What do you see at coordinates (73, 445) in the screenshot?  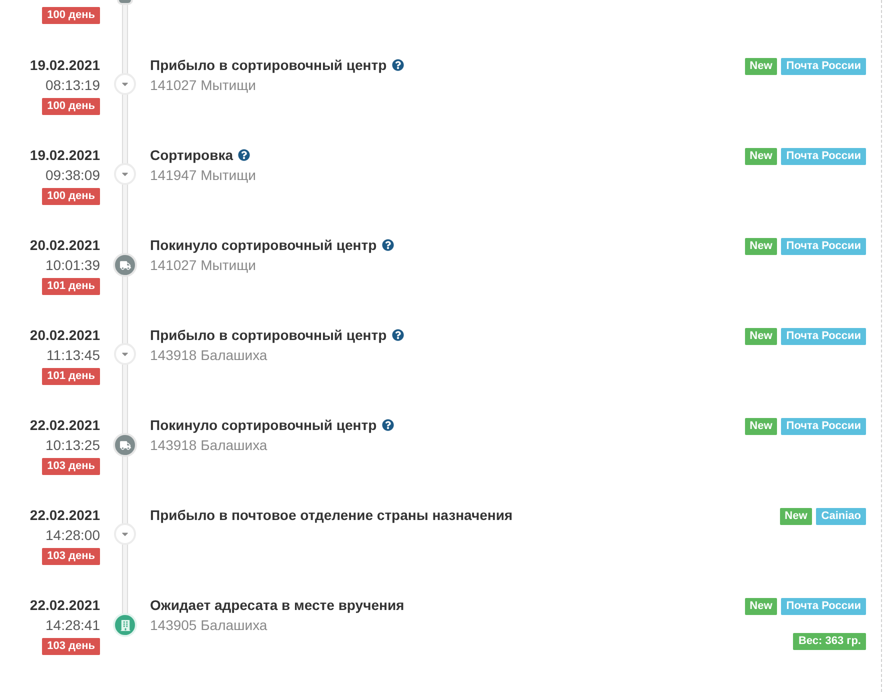 I see `event-time: 10:13:25` at bounding box center [73, 445].